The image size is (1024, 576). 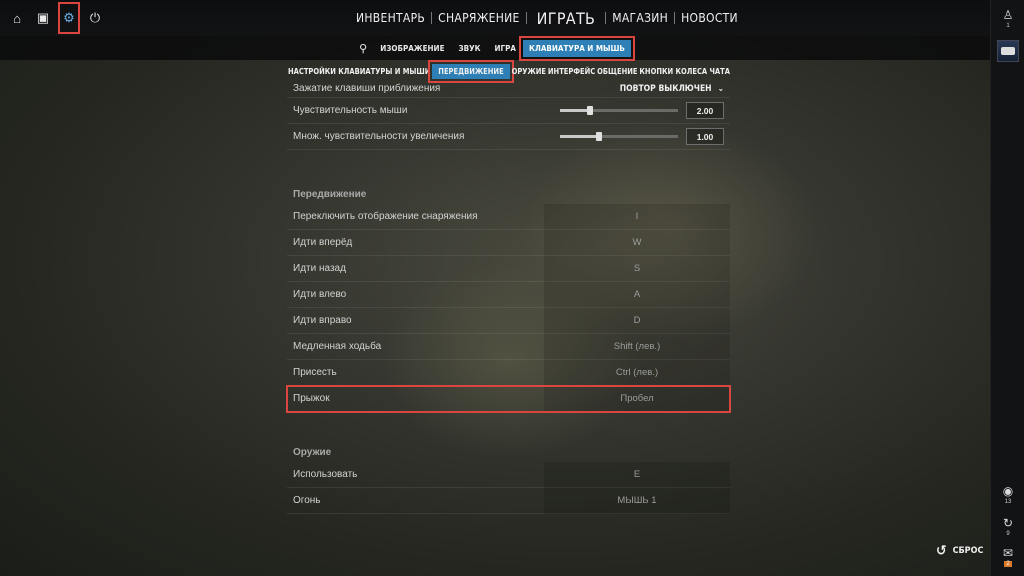 What do you see at coordinates (529, 71) in the screenshot?
I see `category-weapons: ОРУЖИЕ` at bounding box center [529, 71].